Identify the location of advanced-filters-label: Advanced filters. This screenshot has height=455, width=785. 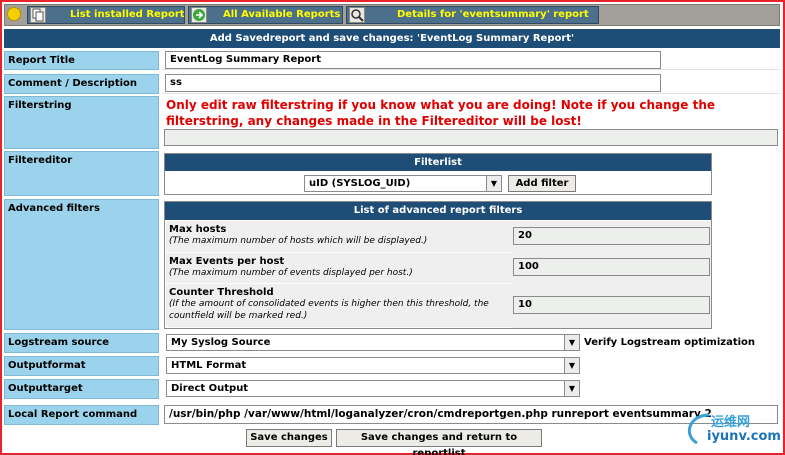
(81, 264).